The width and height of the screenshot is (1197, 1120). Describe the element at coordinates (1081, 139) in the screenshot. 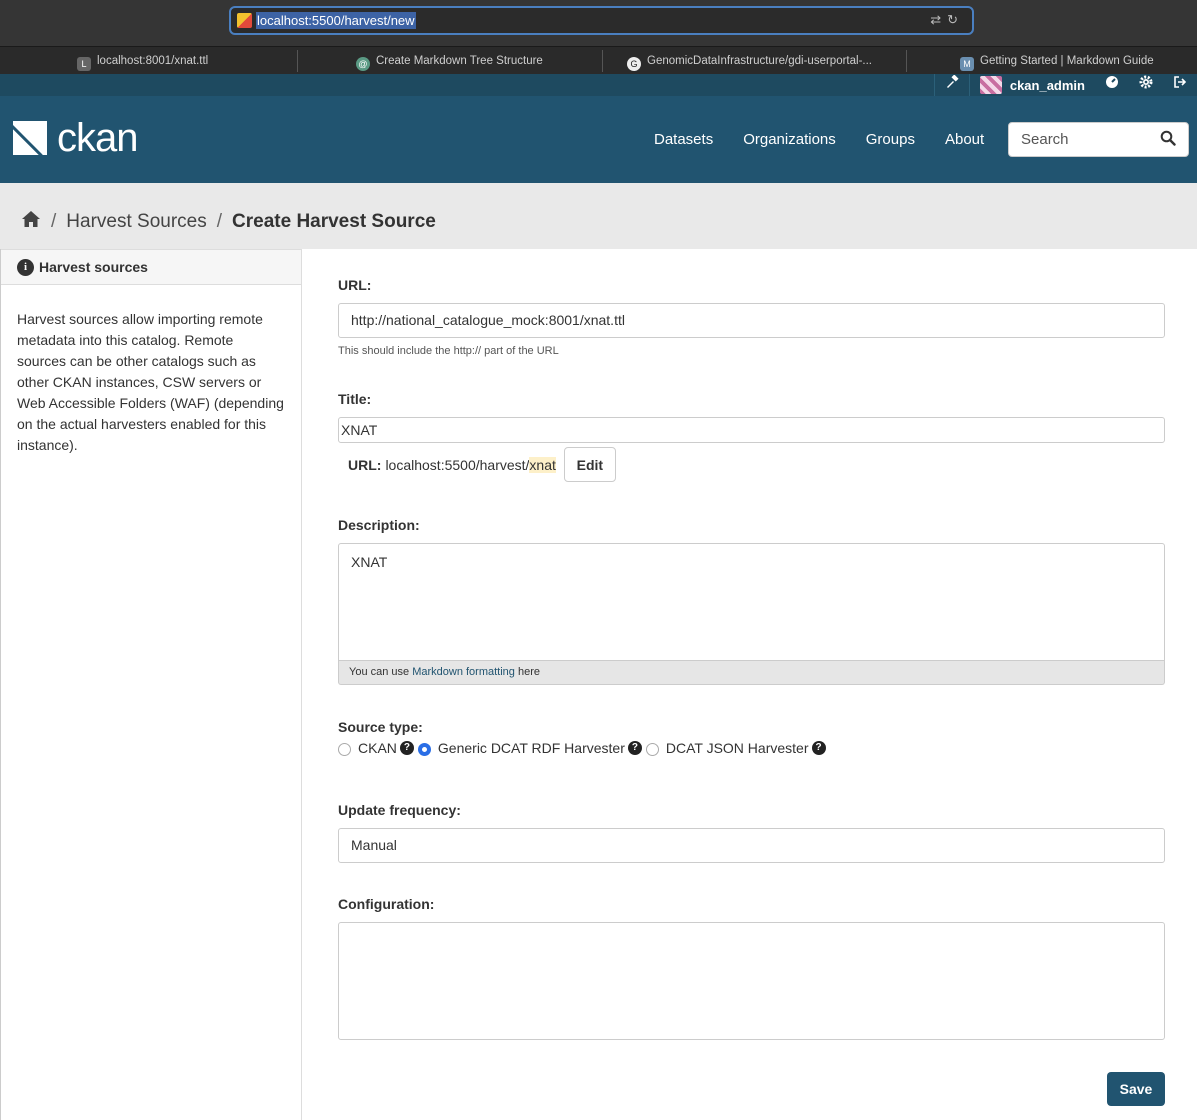

I see `search-input` at that location.